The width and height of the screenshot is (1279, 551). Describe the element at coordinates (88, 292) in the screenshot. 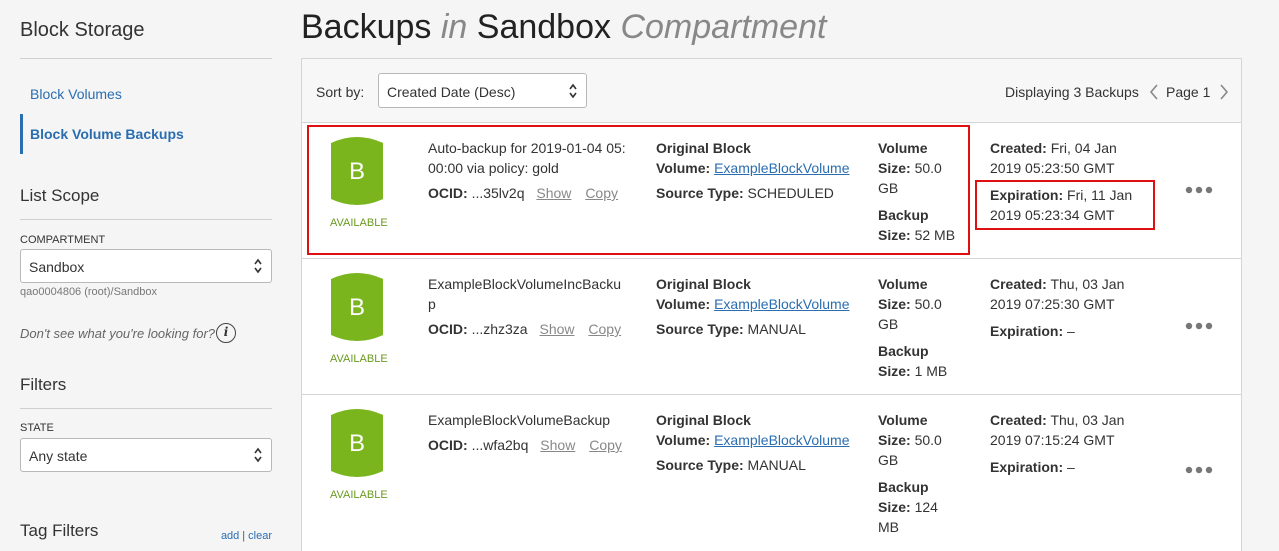

I see `compartment-path: qao0004806 (root)/Sandbox` at that location.